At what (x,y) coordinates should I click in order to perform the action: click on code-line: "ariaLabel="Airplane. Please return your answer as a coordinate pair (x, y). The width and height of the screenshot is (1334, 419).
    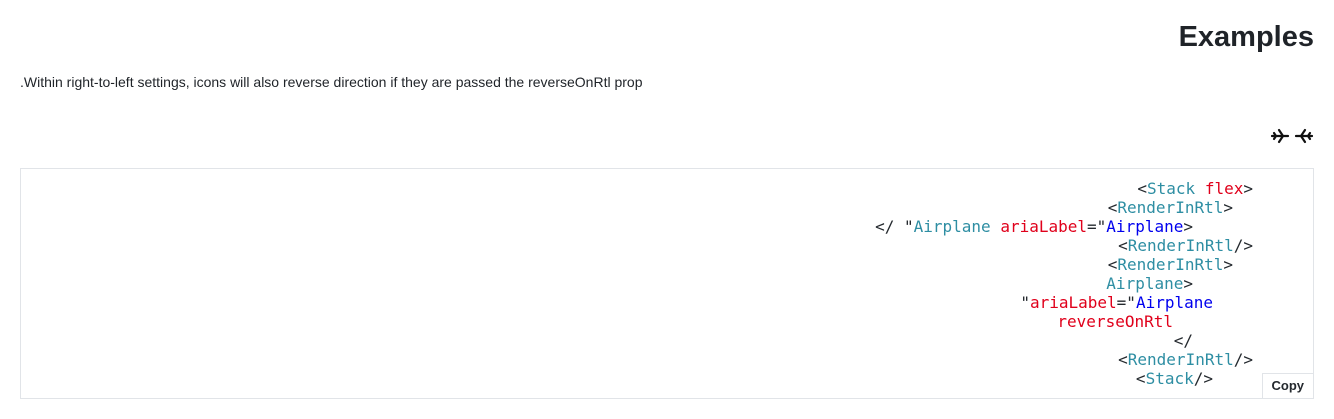
    Looking at the image, I should click on (1044, 302).